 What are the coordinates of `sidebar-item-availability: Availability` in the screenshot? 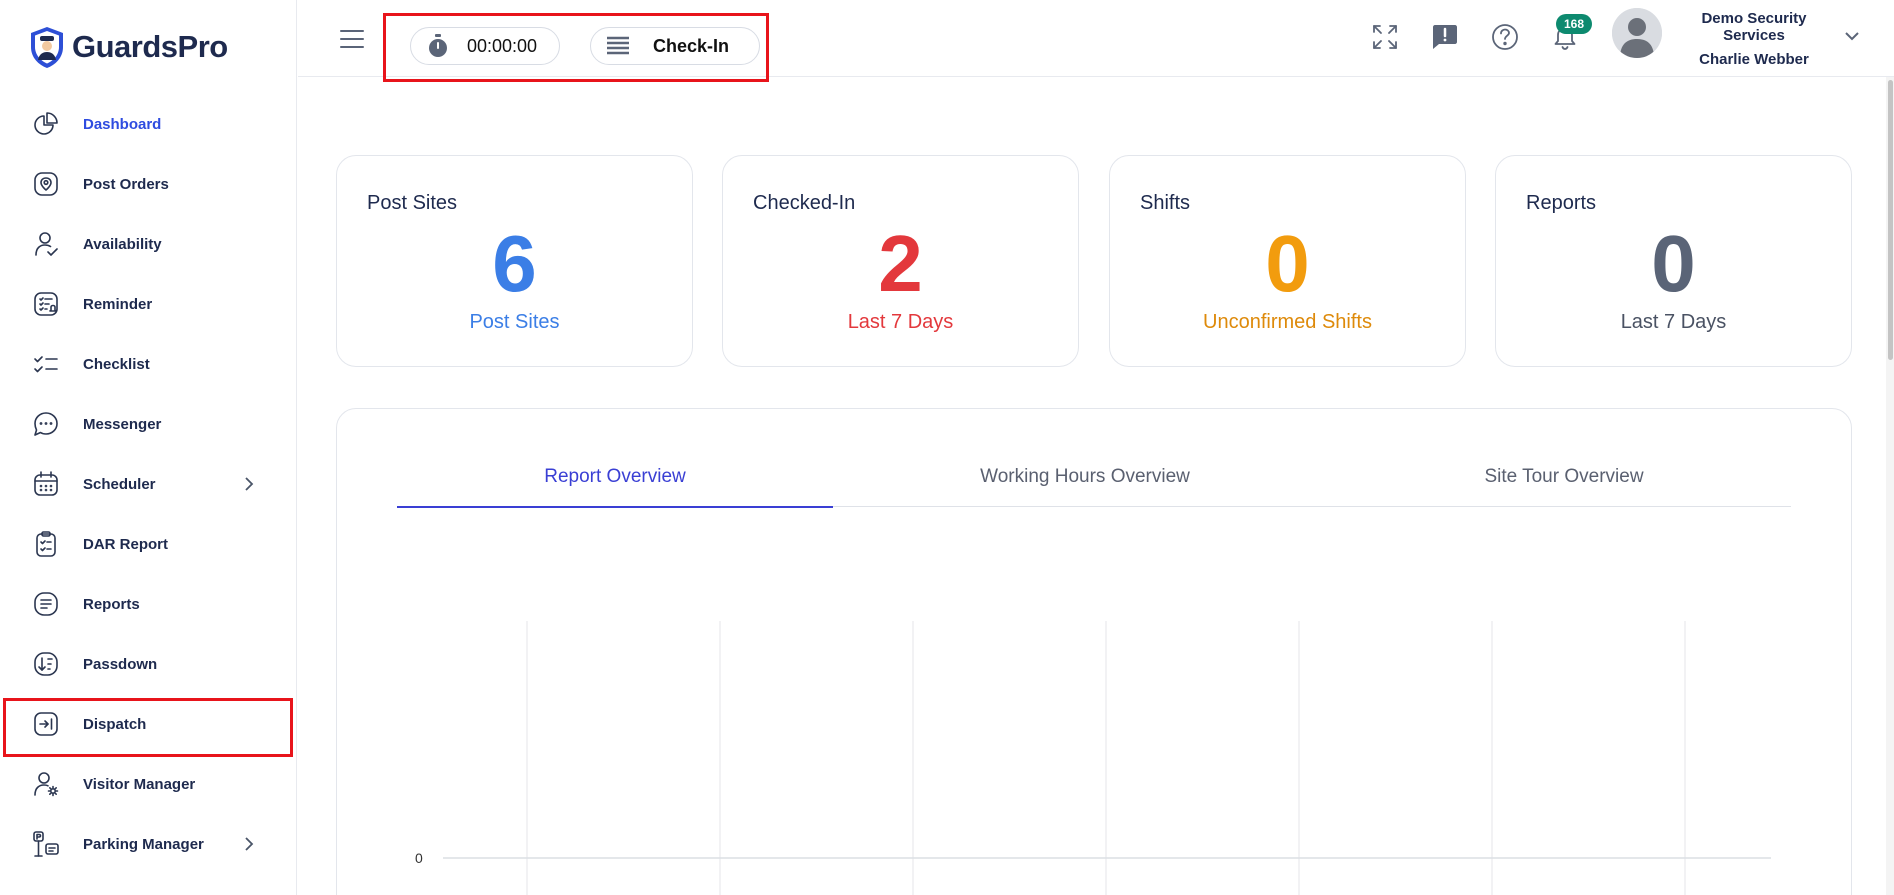 It's located at (148, 244).